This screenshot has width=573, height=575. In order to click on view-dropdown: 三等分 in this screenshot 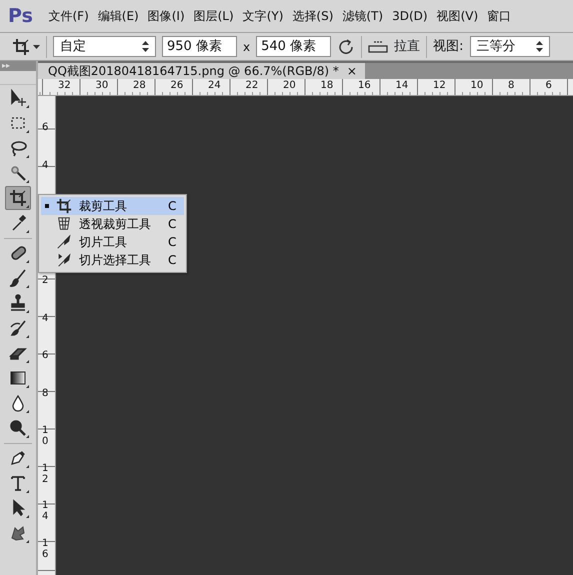, I will do `click(510, 46)`.